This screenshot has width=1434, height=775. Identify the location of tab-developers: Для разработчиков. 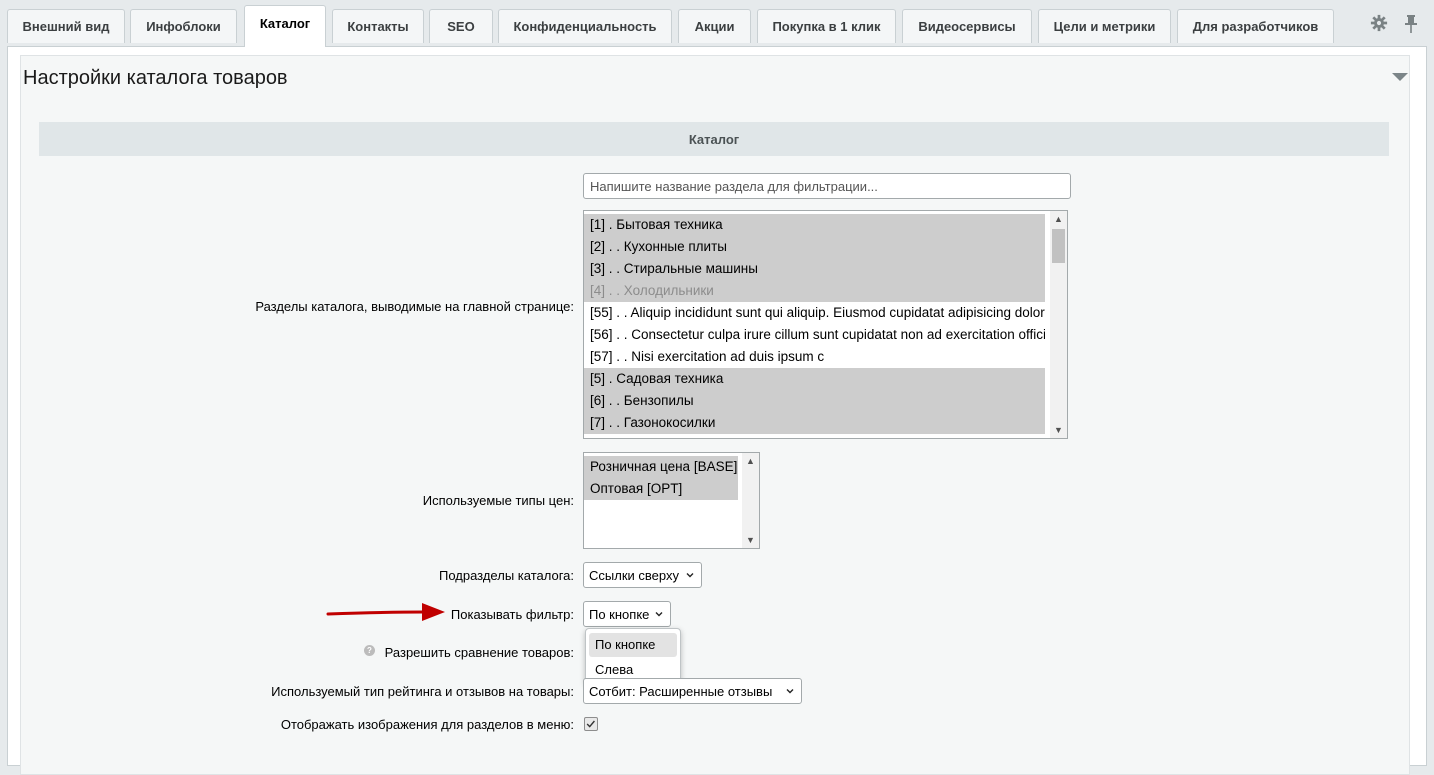
(1255, 26).